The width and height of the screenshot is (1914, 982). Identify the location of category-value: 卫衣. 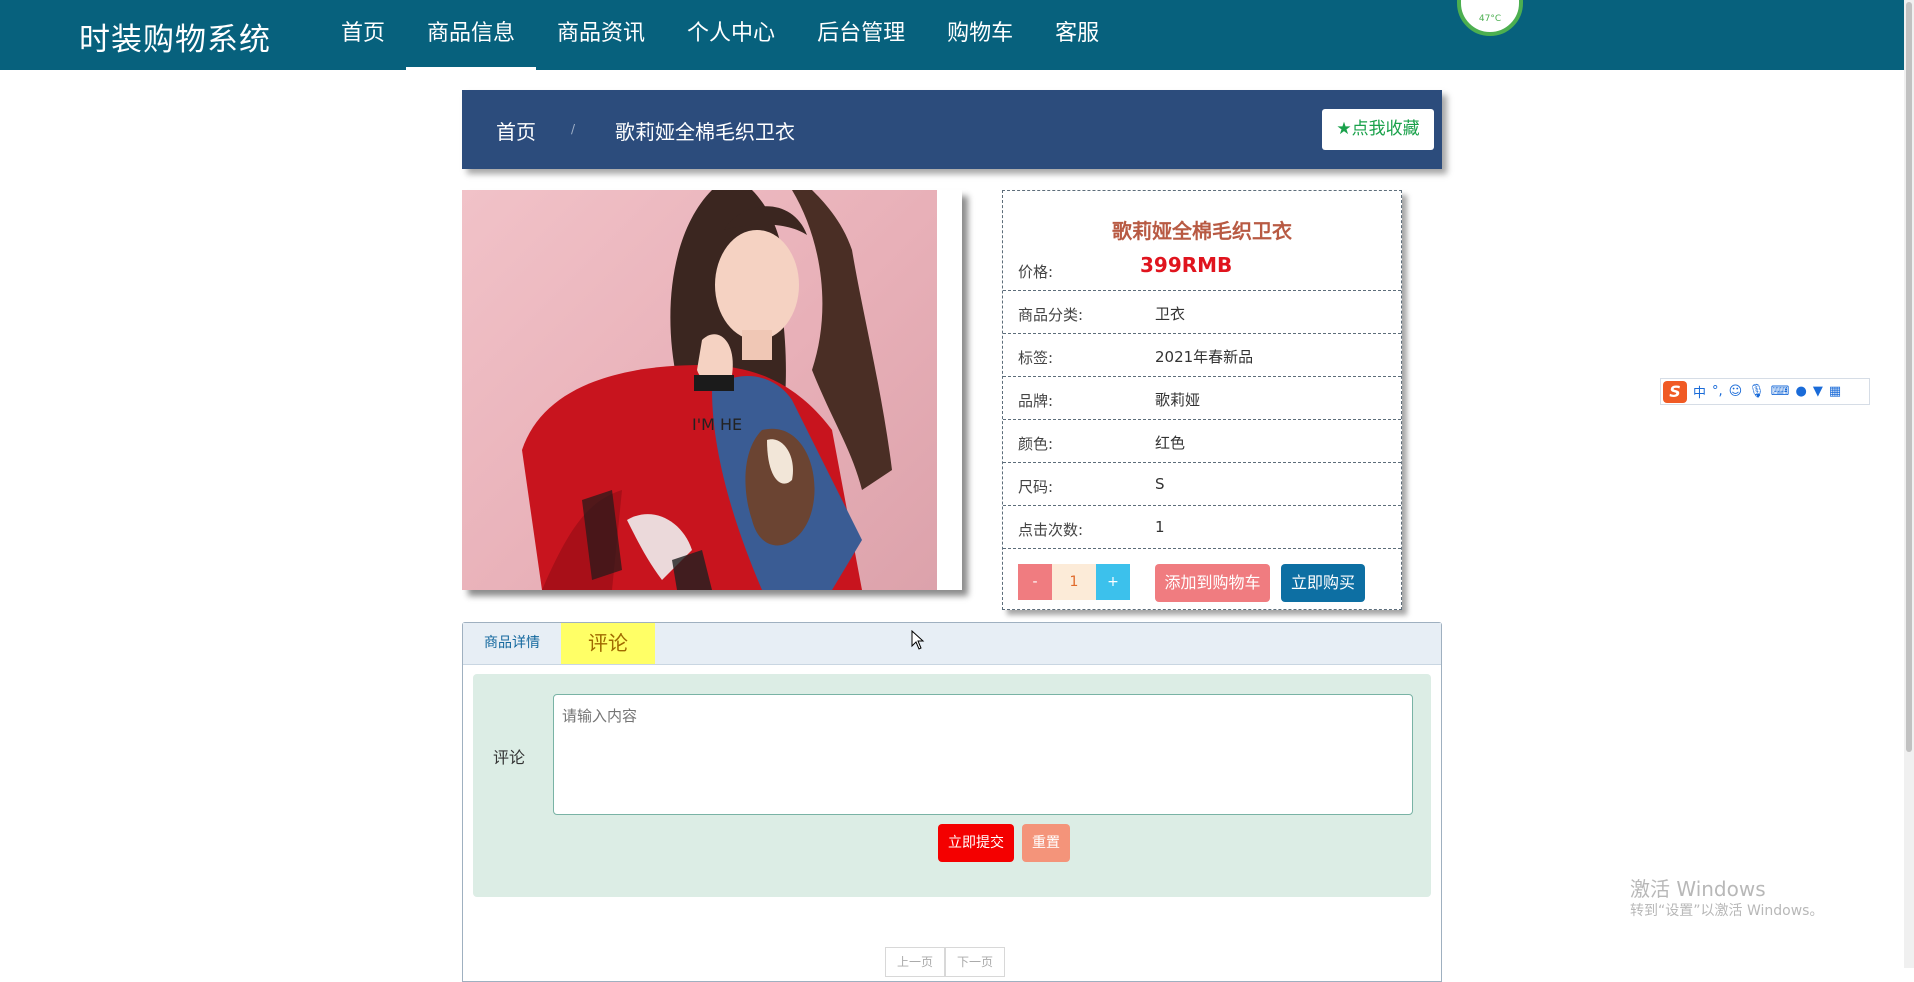
(1170, 314).